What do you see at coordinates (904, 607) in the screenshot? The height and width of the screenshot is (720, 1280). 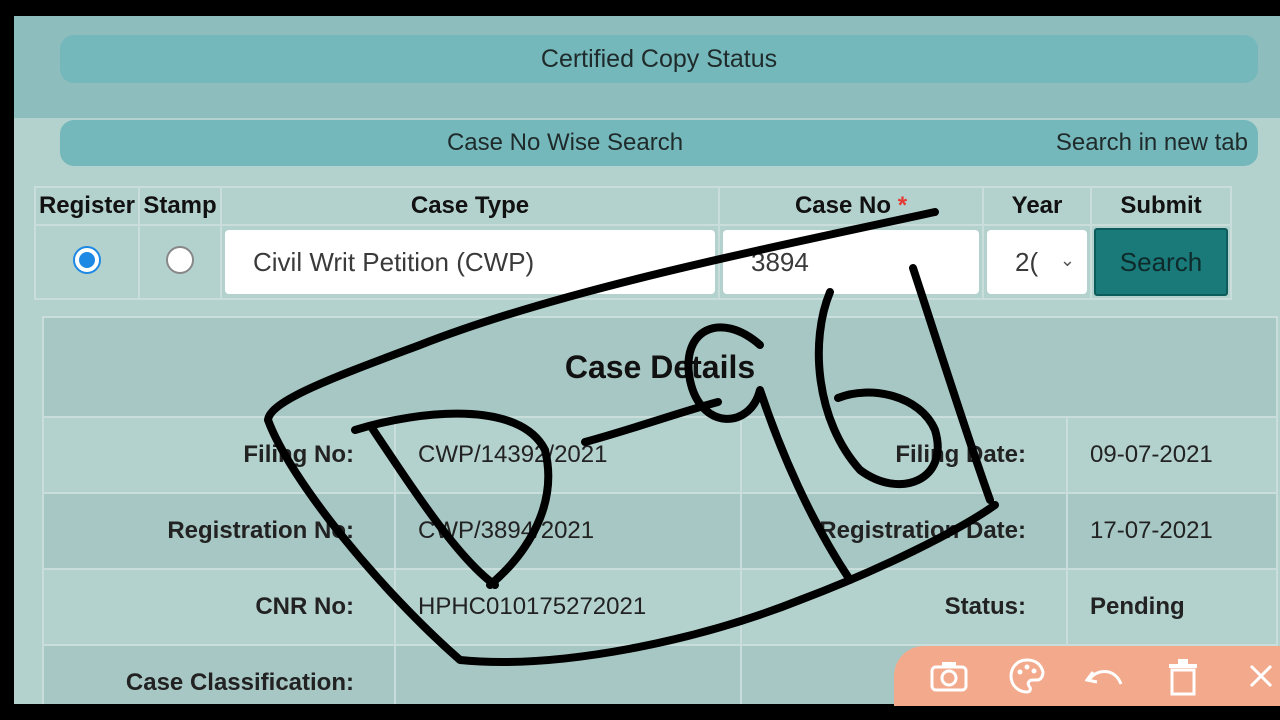 I see `detail-label: Status:` at bounding box center [904, 607].